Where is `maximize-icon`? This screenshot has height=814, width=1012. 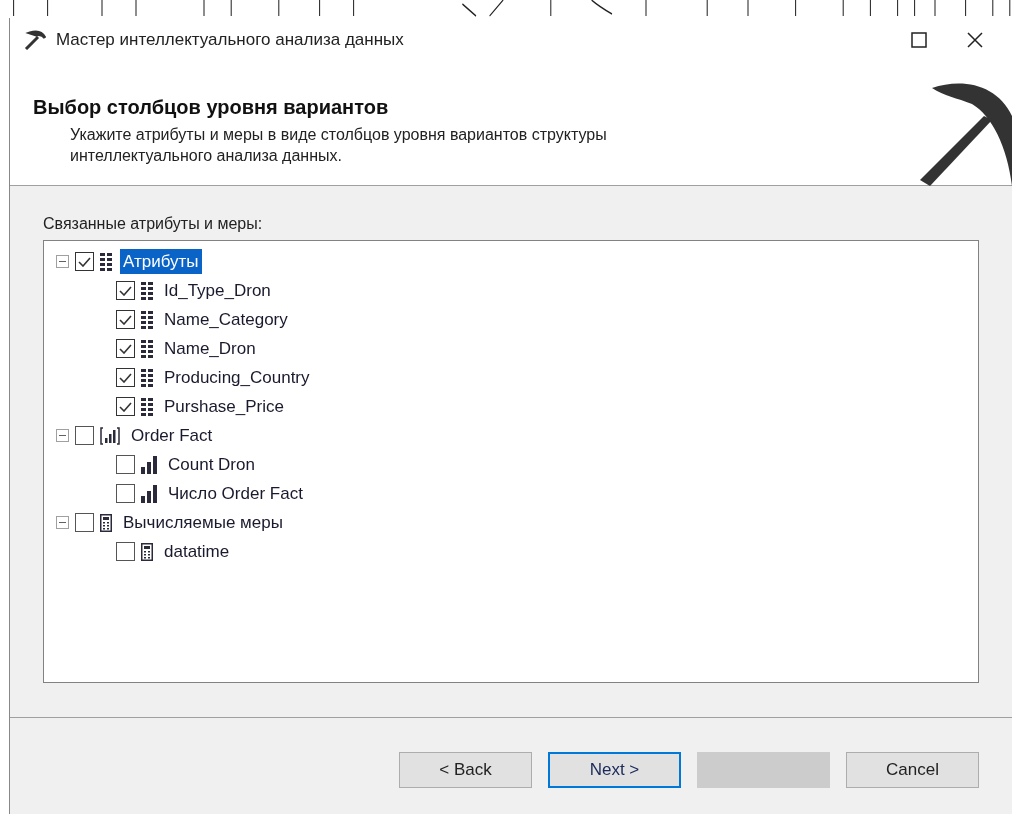 maximize-icon is located at coordinates (919, 40).